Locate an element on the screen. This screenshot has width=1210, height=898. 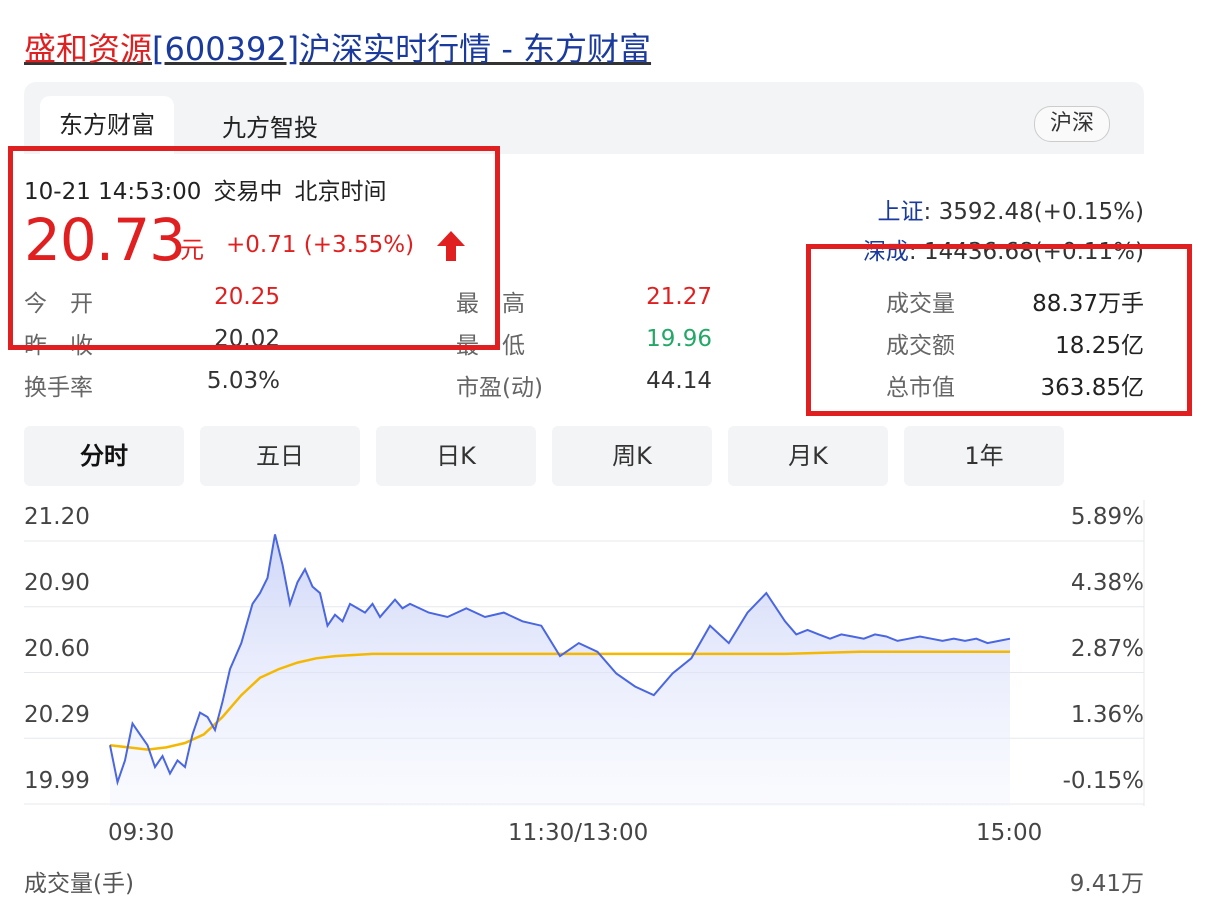
tab-bar: 东方财富 九方智投 沪深 is located at coordinates (584, 118).